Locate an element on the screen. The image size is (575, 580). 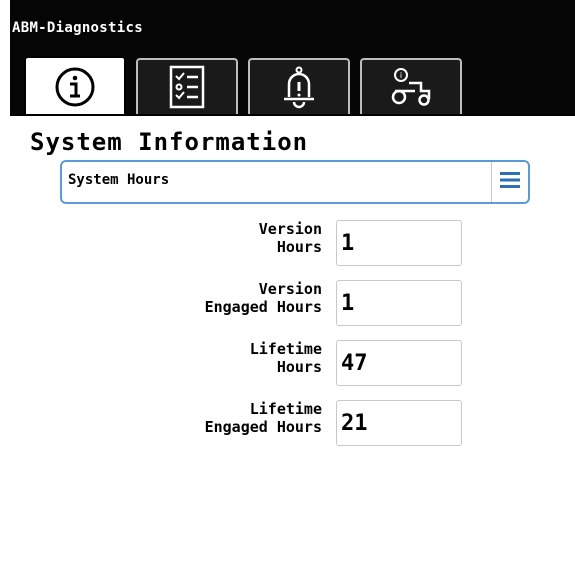
version-engaged-hours-value: 1 is located at coordinates (399, 303).